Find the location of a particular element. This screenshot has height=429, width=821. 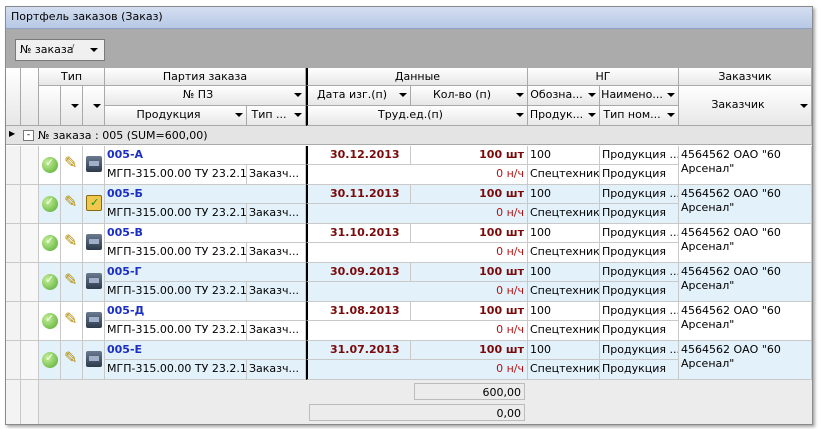

band-batch: Партия заказа is located at coordinates (205, 77).